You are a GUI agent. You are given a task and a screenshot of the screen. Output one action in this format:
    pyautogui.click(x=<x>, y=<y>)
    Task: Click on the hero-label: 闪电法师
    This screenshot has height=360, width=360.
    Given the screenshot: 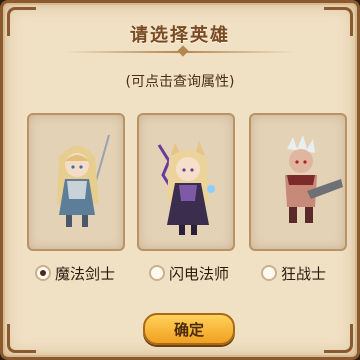 What is the action you would take?
    pyautogui.click(x=199, y=273)
    